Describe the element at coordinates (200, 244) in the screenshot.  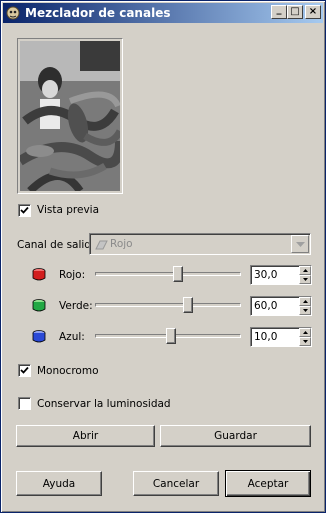
I see `output-channel-select: Rojo` at that location.